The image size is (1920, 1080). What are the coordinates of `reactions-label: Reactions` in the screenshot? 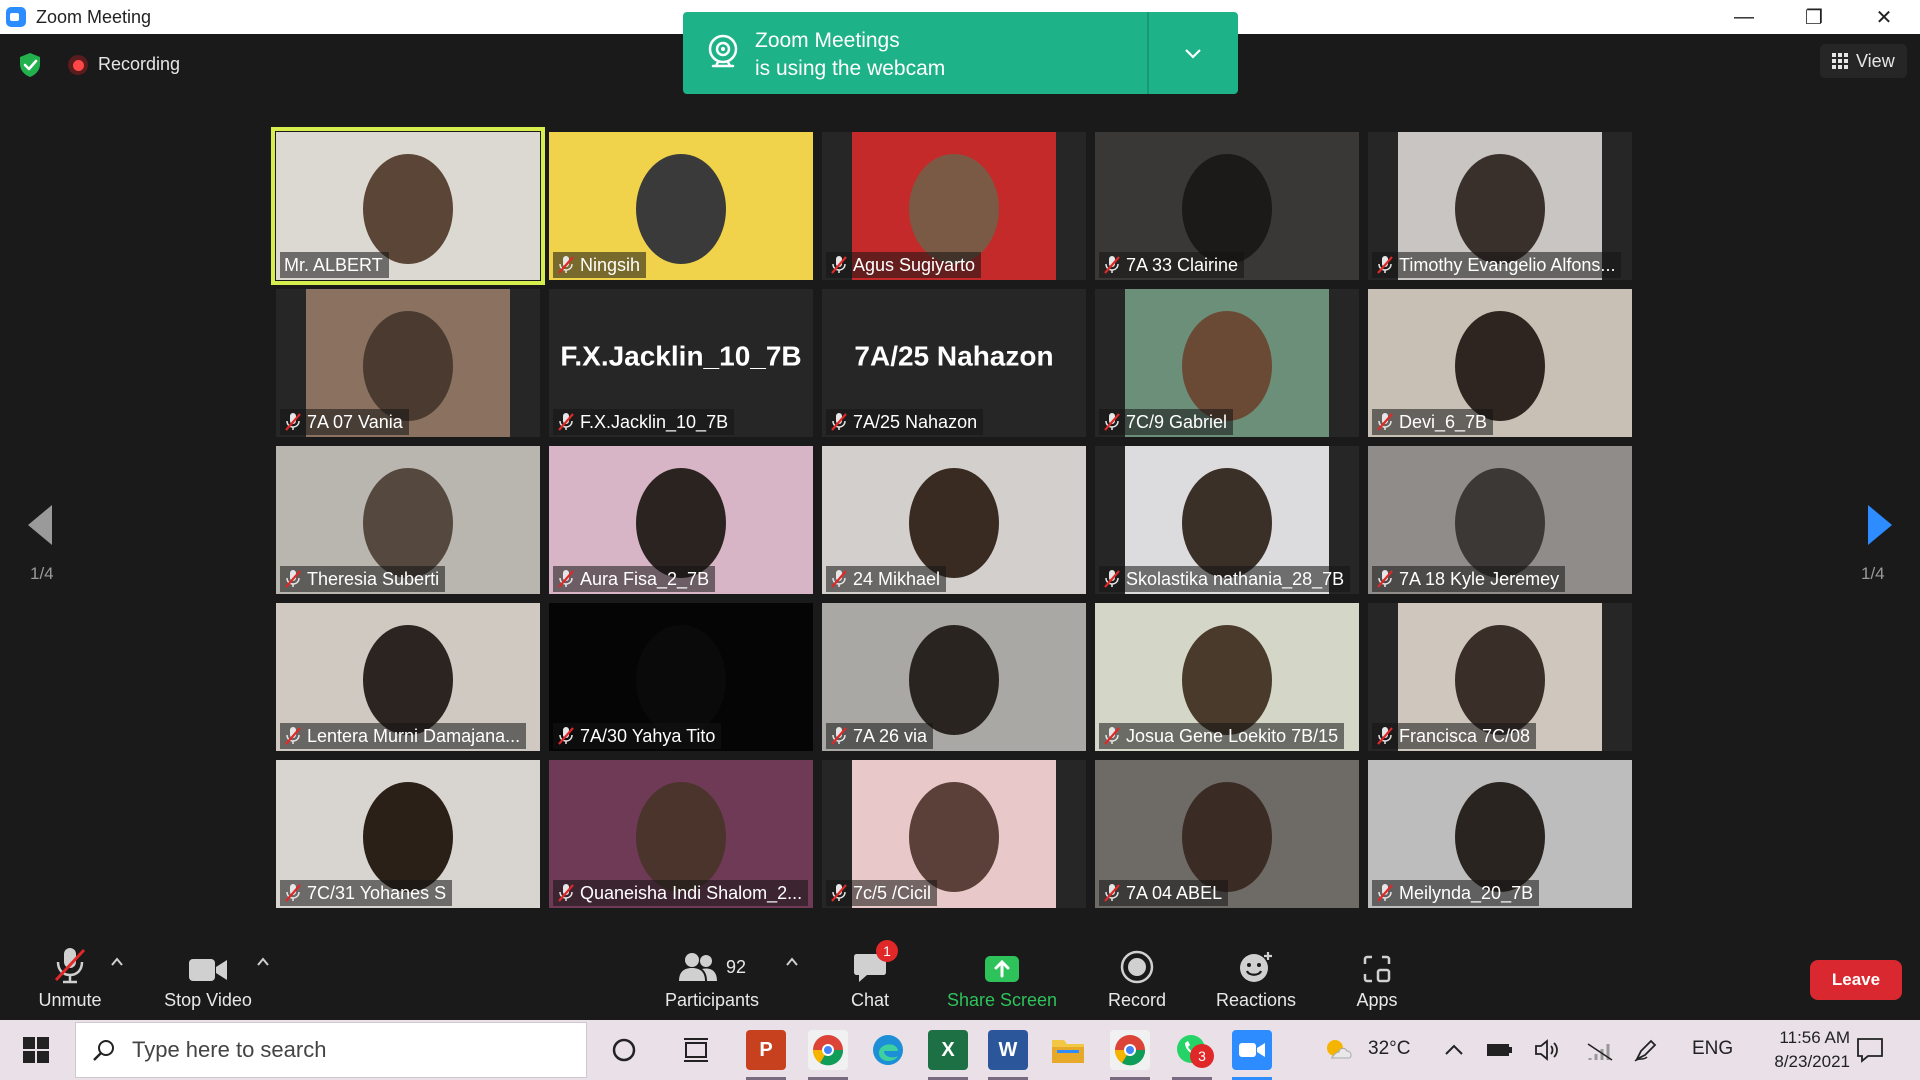 It's located at (1256, 1000).